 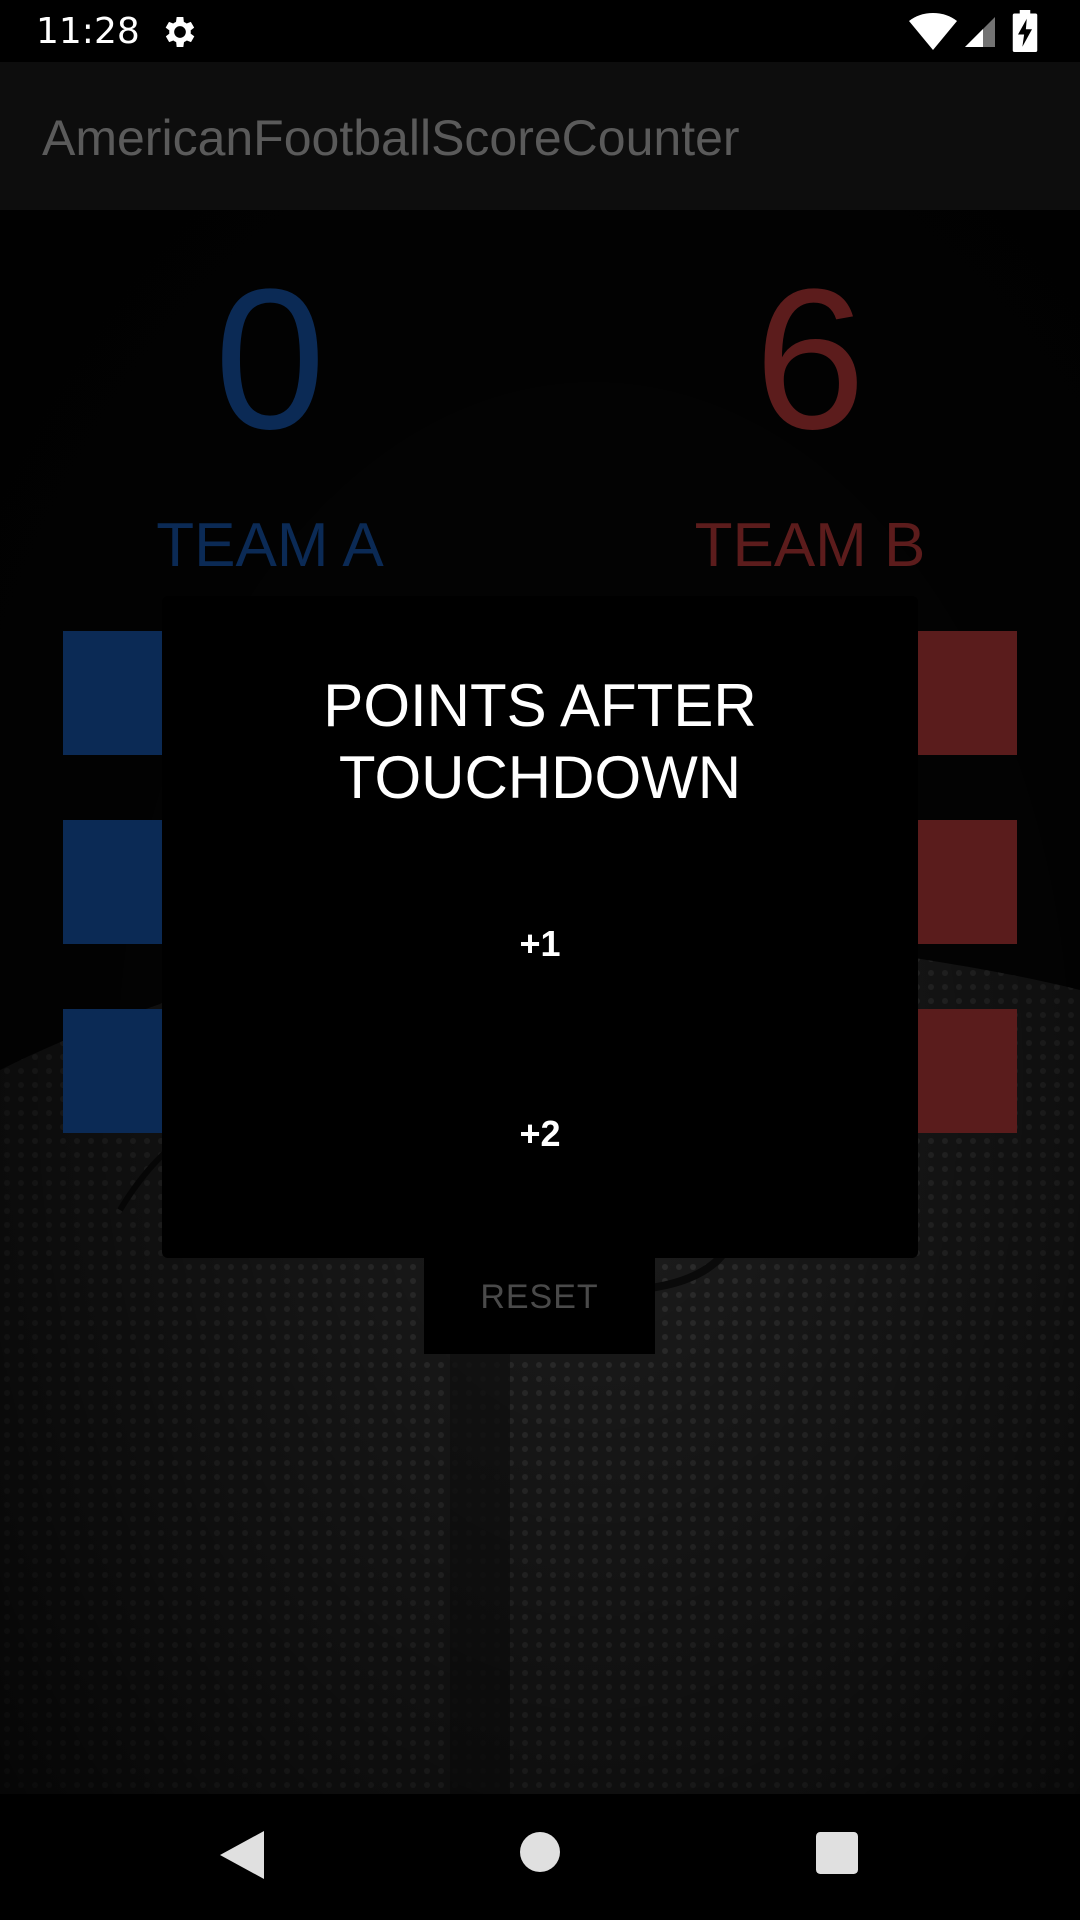 What do you see at coordinates (837, 1853) in the screenshot?
I see `recents-icon` at bounding box center [837, 1853].